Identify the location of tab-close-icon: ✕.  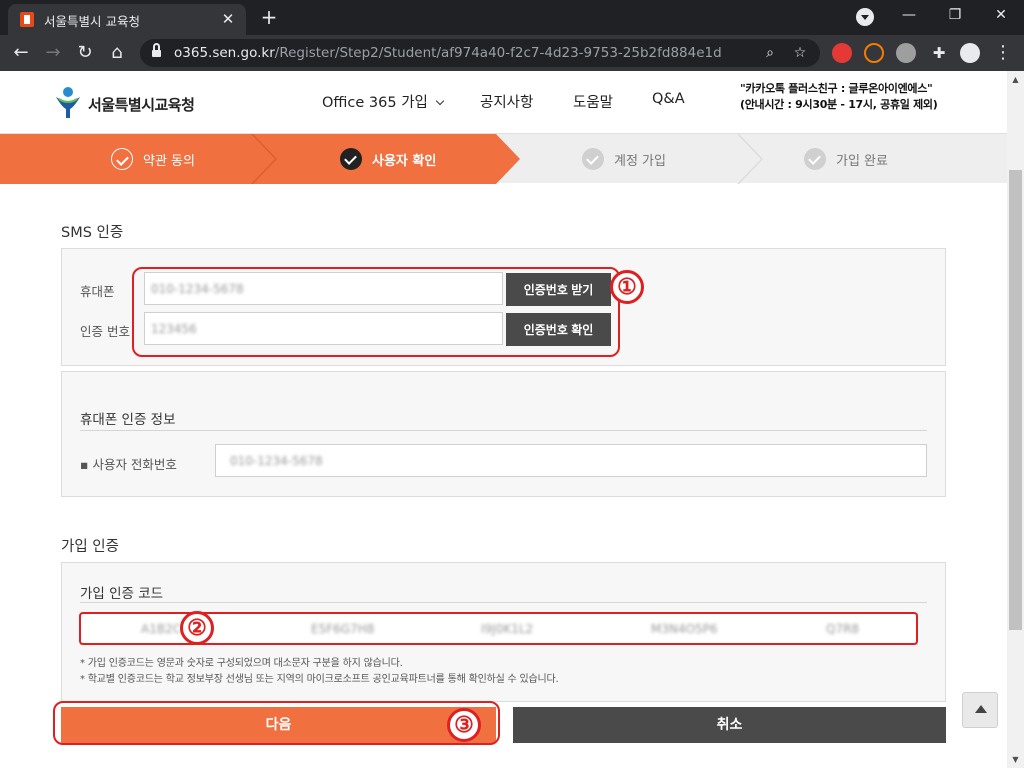
(228, 19).